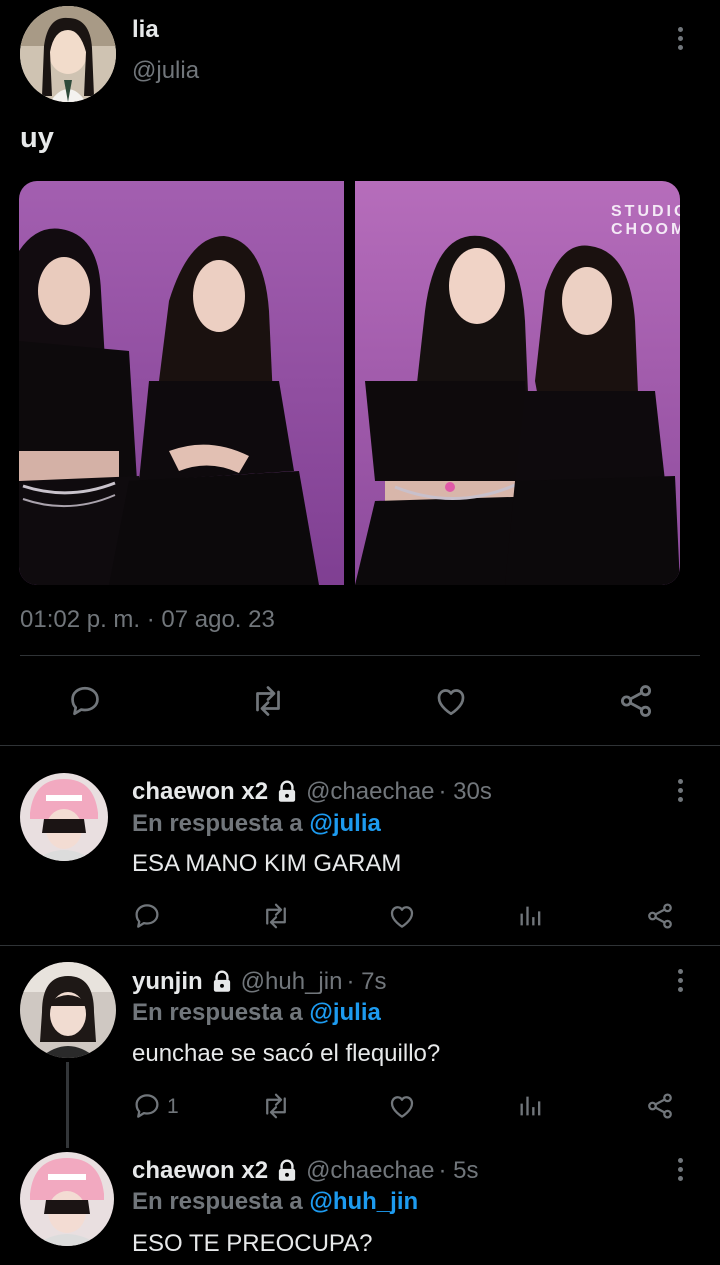 The width and height of the screenshot is (720, 1265). What do you see at coordinates (173, 1106) in the screenshot?
I see `reply-count: 1` at bounding box center [173, 1106].